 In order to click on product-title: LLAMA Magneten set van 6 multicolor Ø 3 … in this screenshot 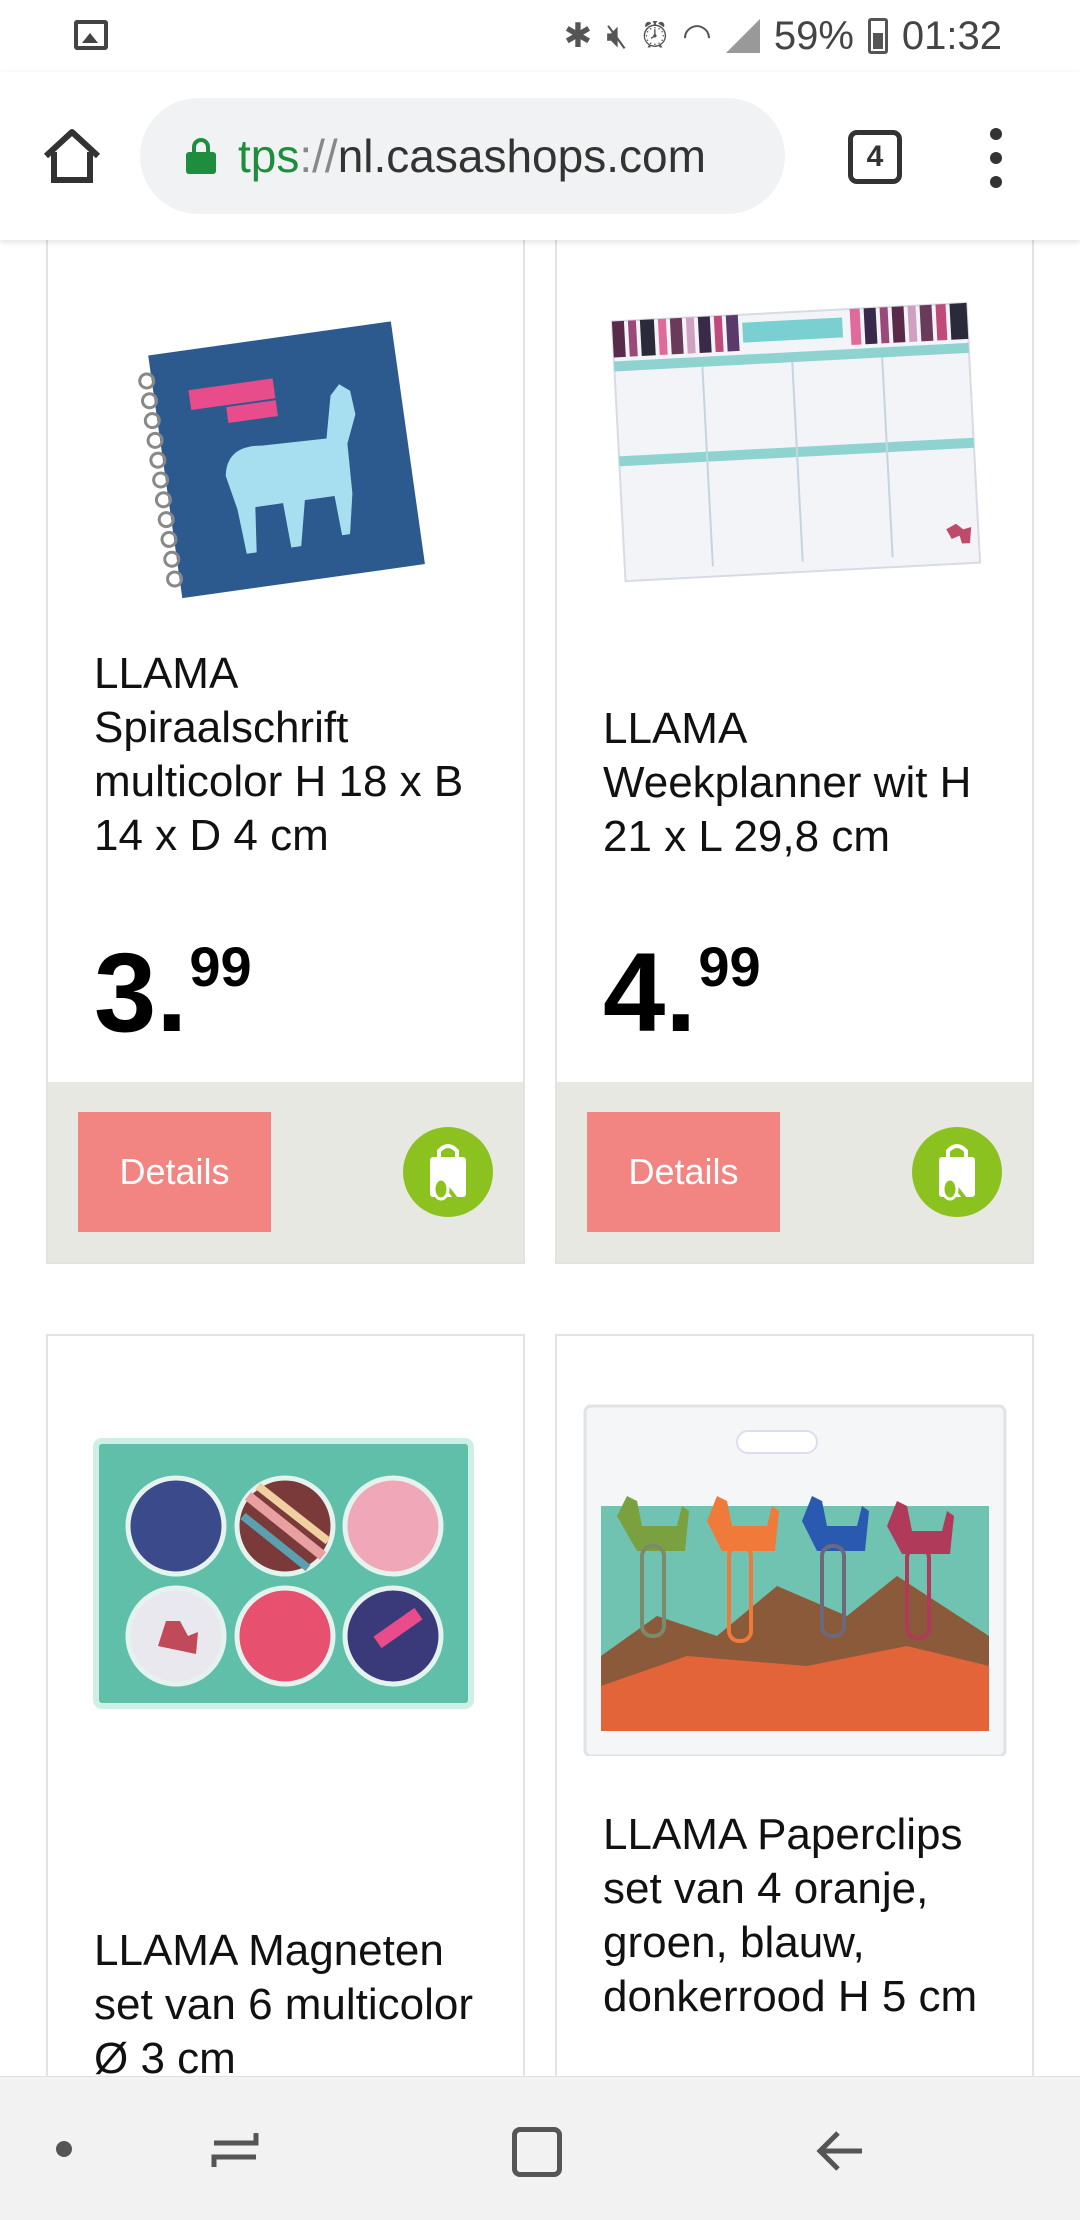, I will do `click(294, 2000)`.